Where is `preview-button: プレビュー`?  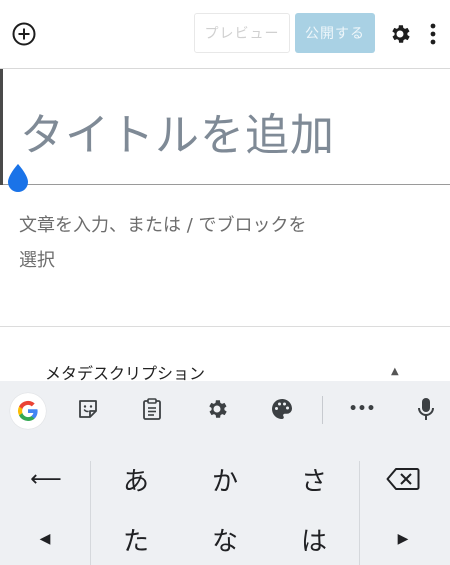
preview-button: プレビュー is located at coordinates (242, 33).